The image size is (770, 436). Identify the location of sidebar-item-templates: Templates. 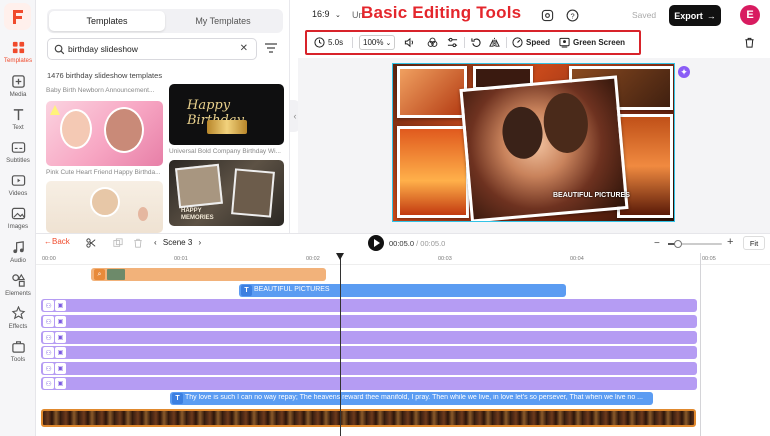
(18, 57).